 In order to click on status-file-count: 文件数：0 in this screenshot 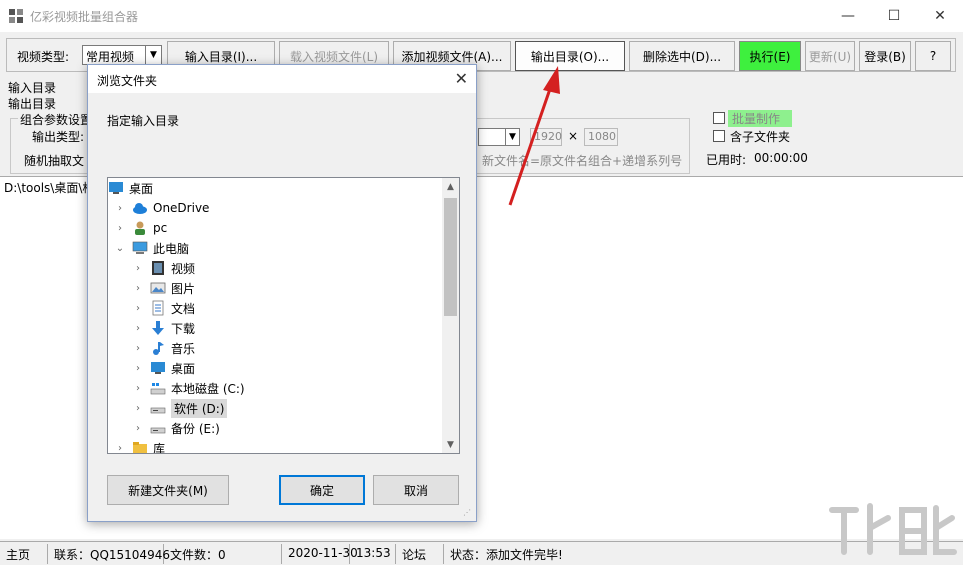, I will do `click(224, 554)`.